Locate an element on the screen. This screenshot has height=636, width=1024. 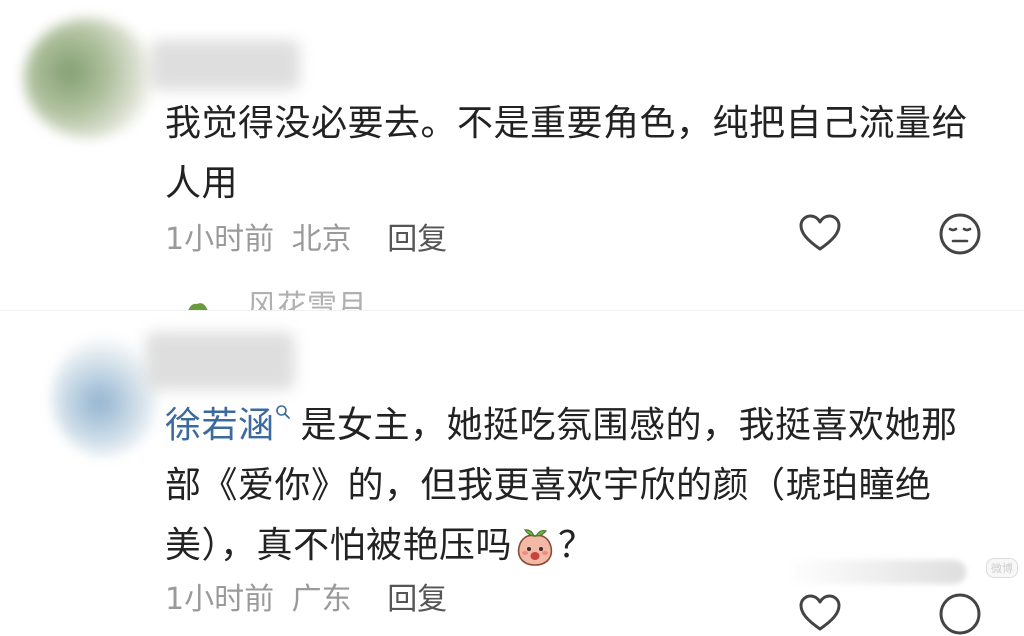
comment-meta: 1小时前 广东 回复 is located at coordinates (306, 596).